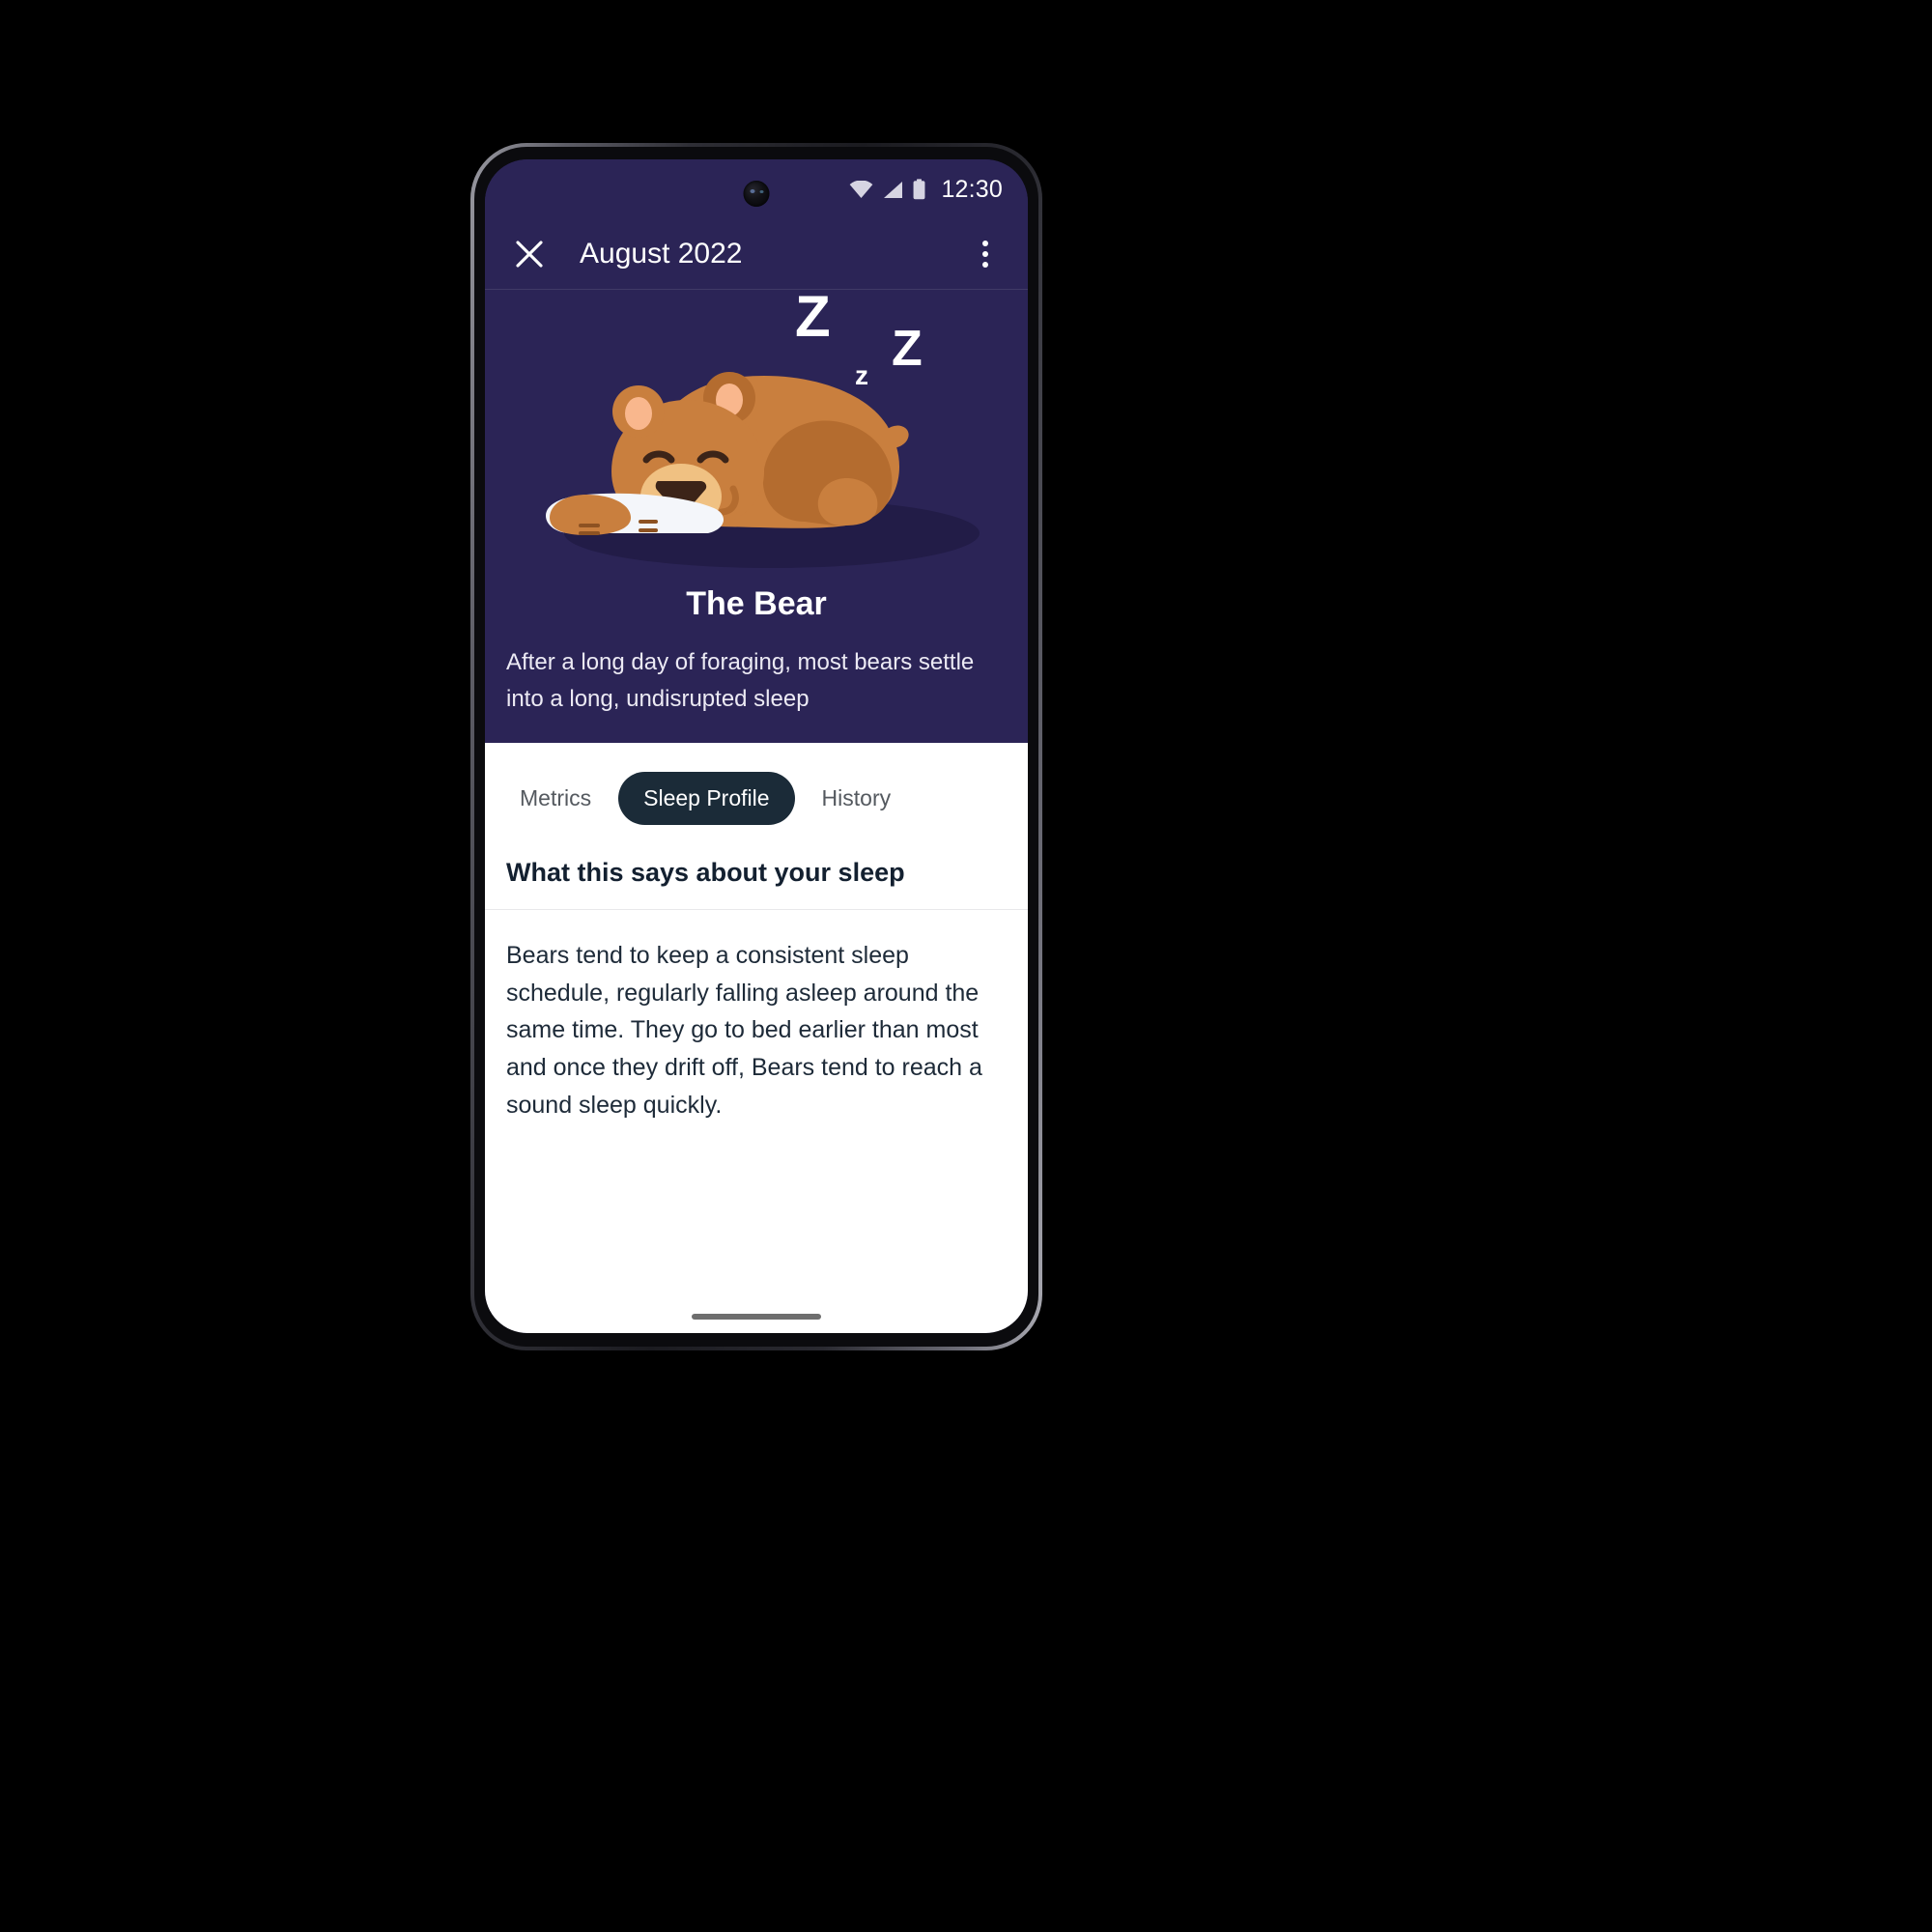 The height and width of the screenshot is (1932, 1932). Describe the element at coordinates (926, 190) in the screenshot. I see `status-icons: 12:30` at that location.